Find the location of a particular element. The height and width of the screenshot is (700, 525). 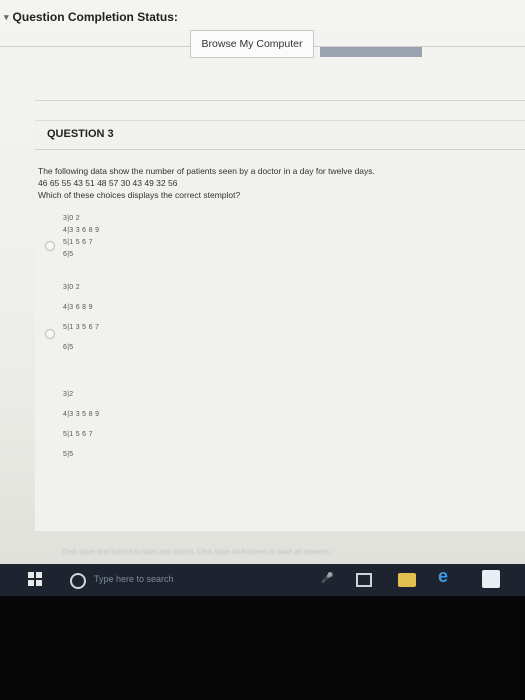

collapse-caret-icon: ▾ is located at coordinates (6, 17).